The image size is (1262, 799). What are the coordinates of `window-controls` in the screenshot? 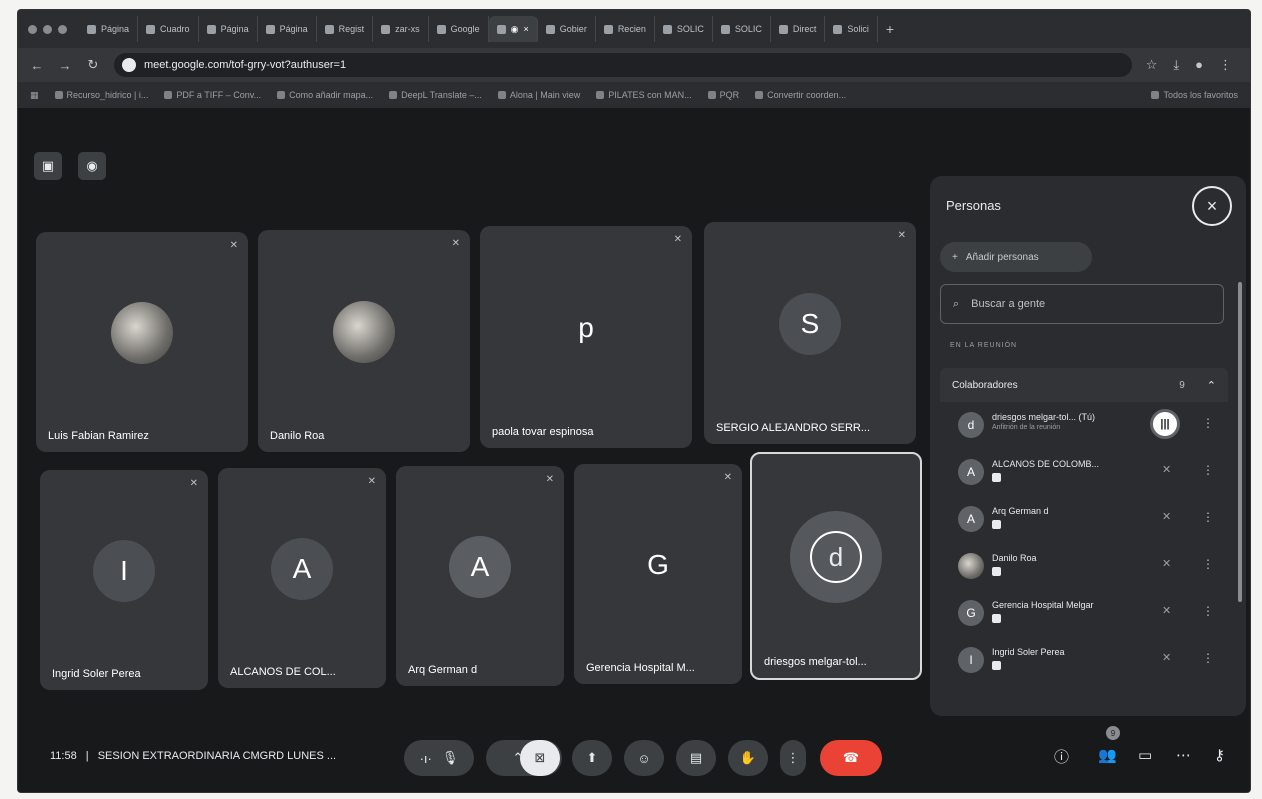 It's located at (47, 29).